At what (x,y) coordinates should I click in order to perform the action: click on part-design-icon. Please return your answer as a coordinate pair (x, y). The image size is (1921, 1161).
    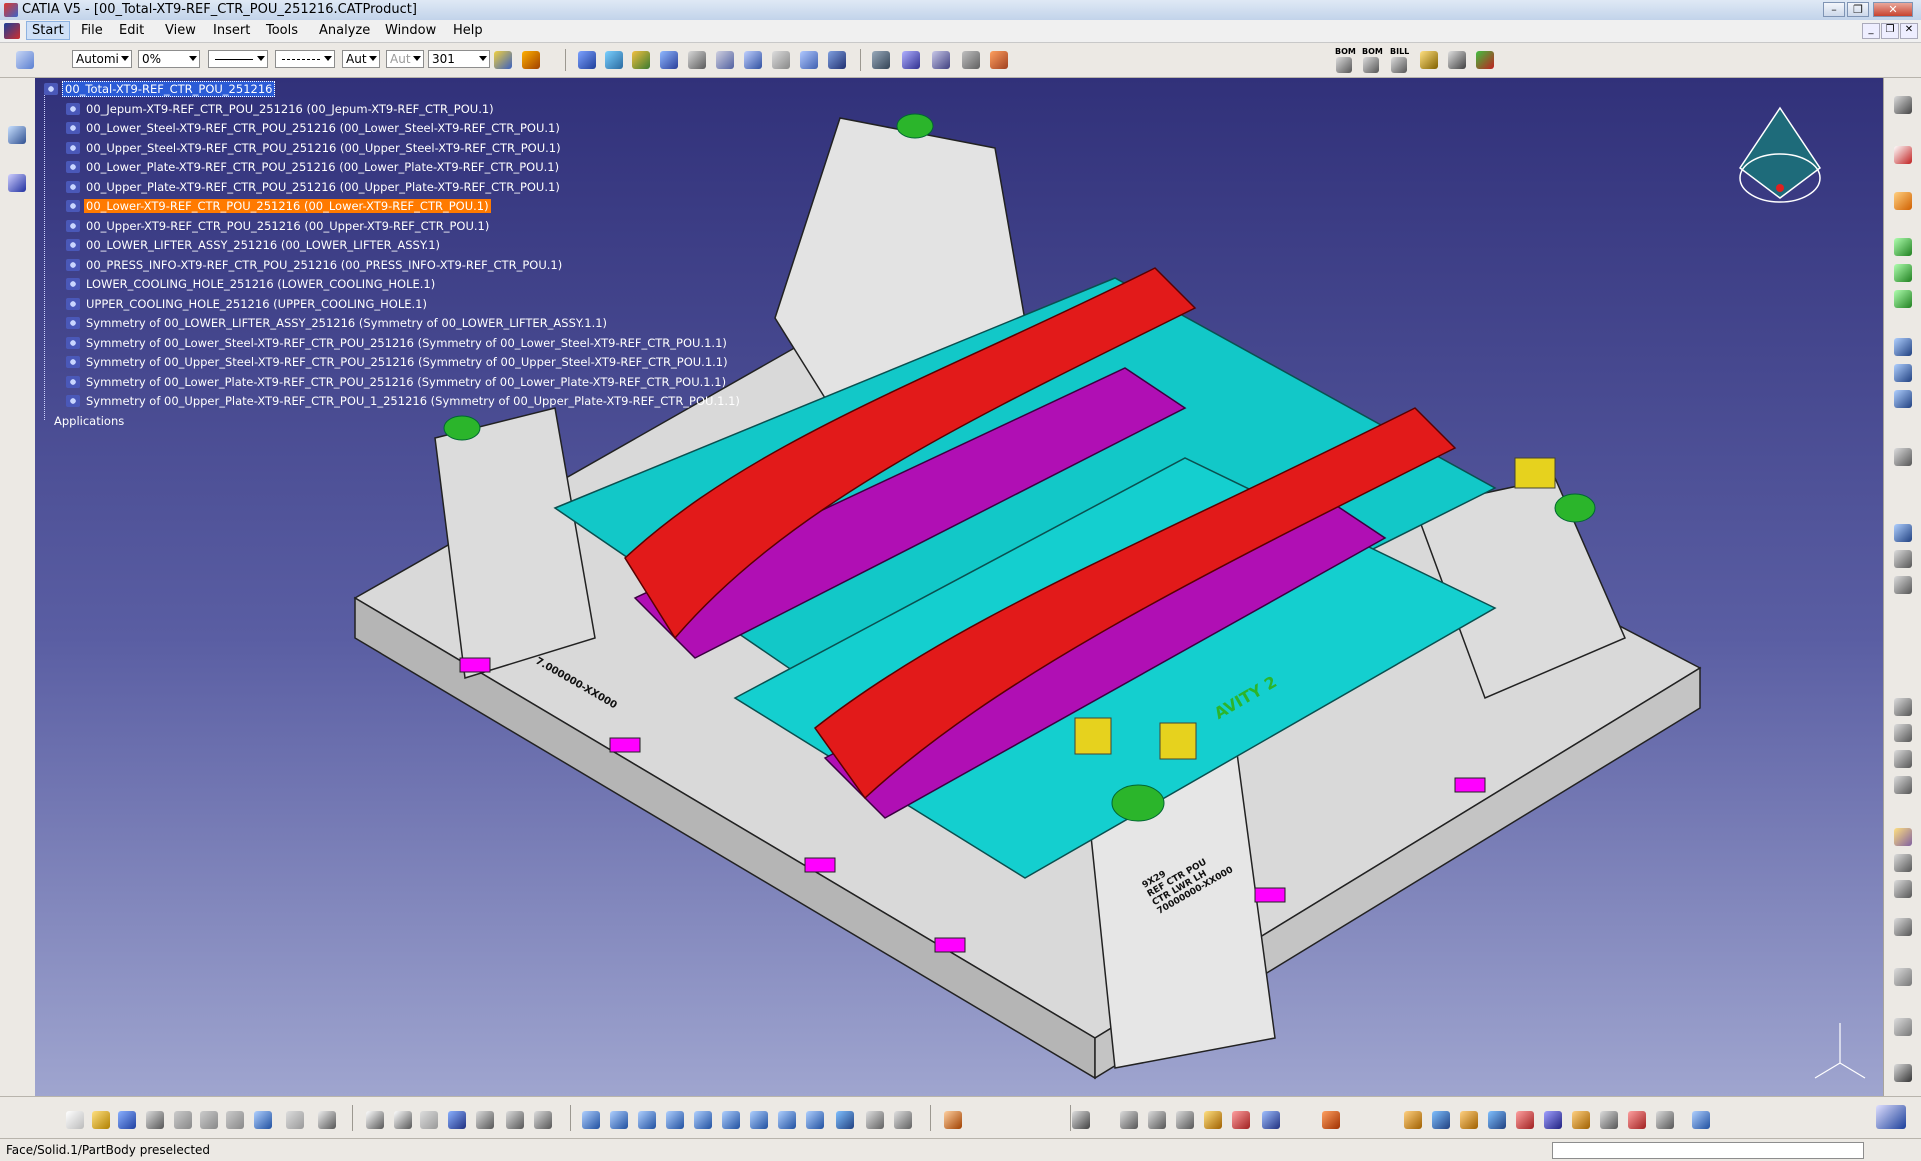
    Looking at the image, I should click on (1213, 1120).